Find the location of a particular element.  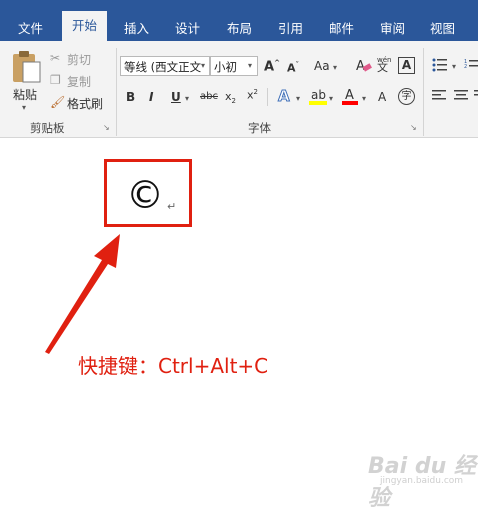

strikethrough-icon: abc is located at coordinates (209, 96).